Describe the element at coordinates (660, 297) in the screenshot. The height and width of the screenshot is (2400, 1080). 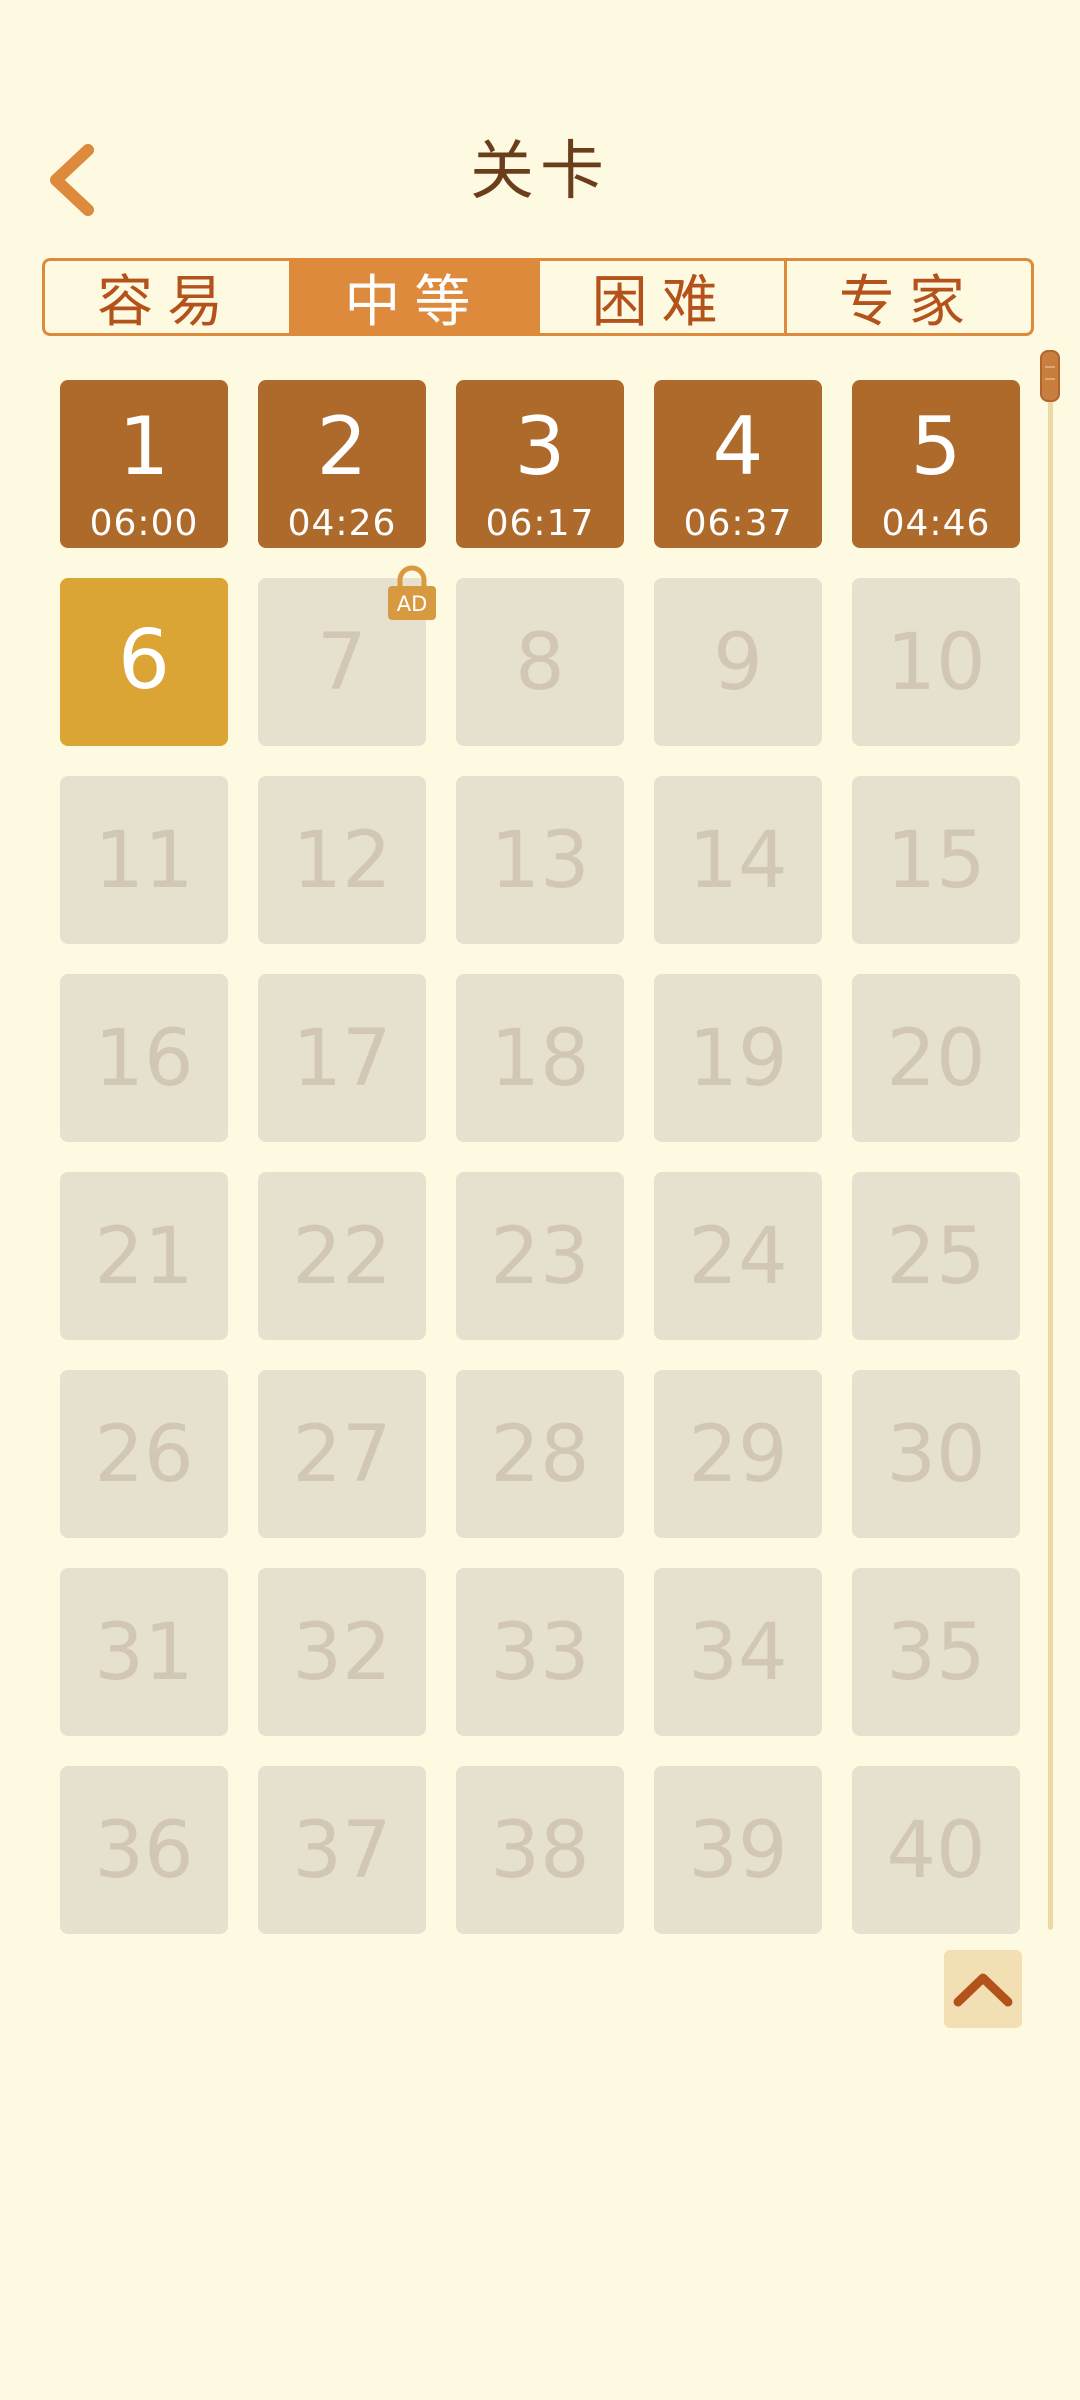
I see `tab-hard: 困难` at that location.